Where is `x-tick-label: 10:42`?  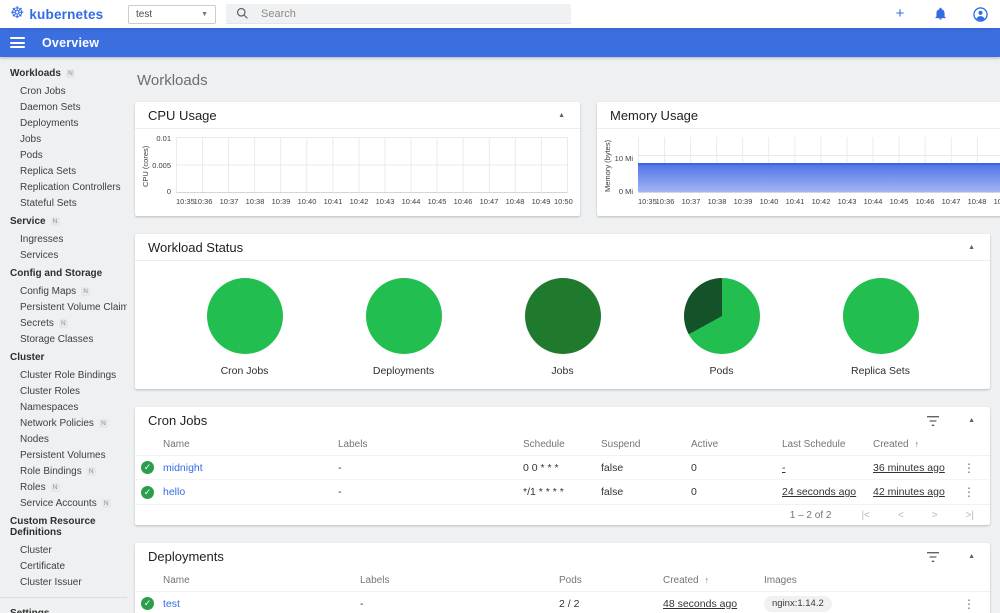 x-tick-label: 10:42 is located at coordinates (821, 201).